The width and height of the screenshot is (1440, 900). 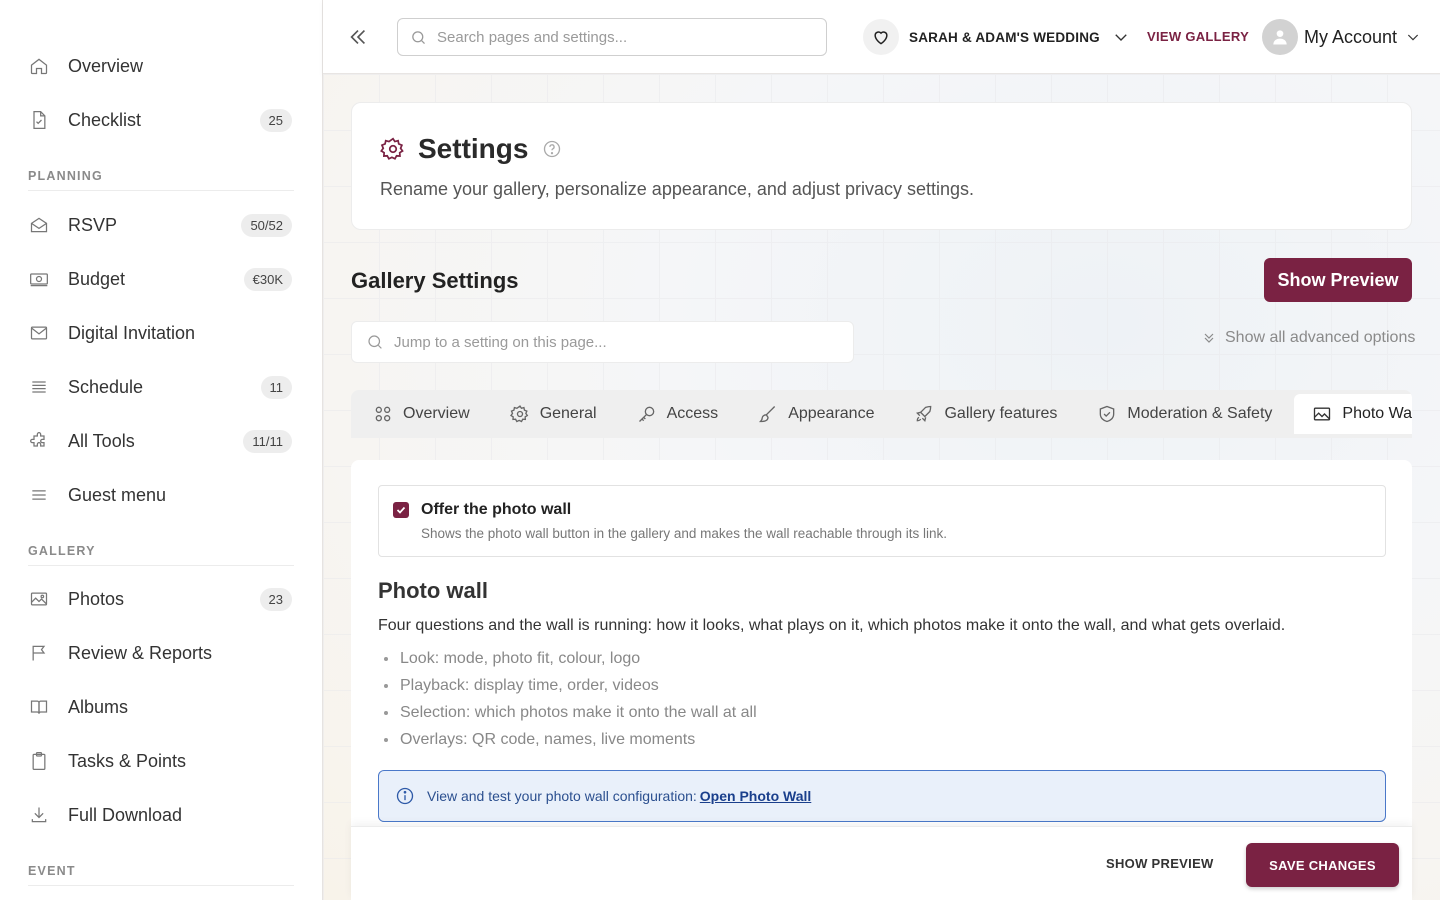 I want to click on event-selector: SARAH & ADAM'S WEDDING, so click(x=996, y=37).